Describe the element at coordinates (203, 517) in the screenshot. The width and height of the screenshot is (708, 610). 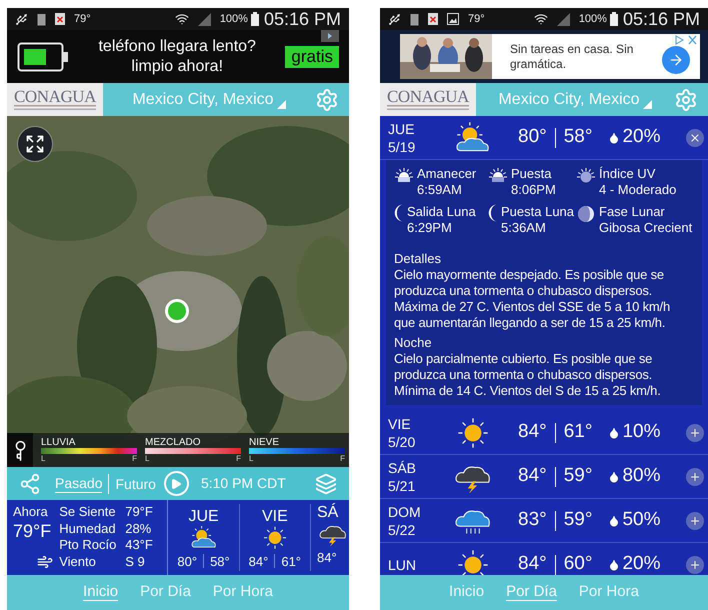
I see `forecast-day: JUE` at that location.